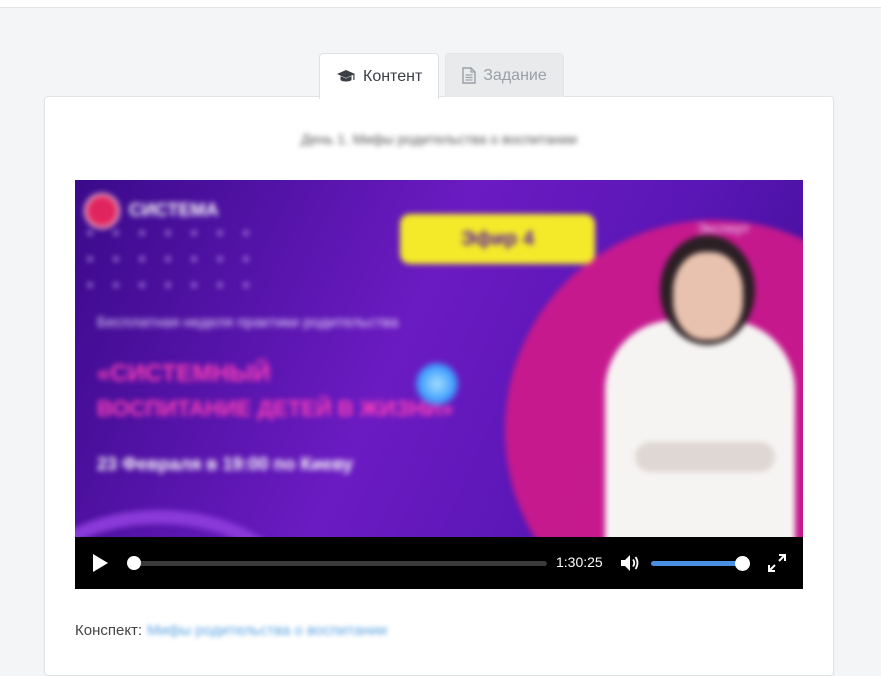 The image size is (881, 676). I want to click on tab-assignment: Задание, so click(504, 75).